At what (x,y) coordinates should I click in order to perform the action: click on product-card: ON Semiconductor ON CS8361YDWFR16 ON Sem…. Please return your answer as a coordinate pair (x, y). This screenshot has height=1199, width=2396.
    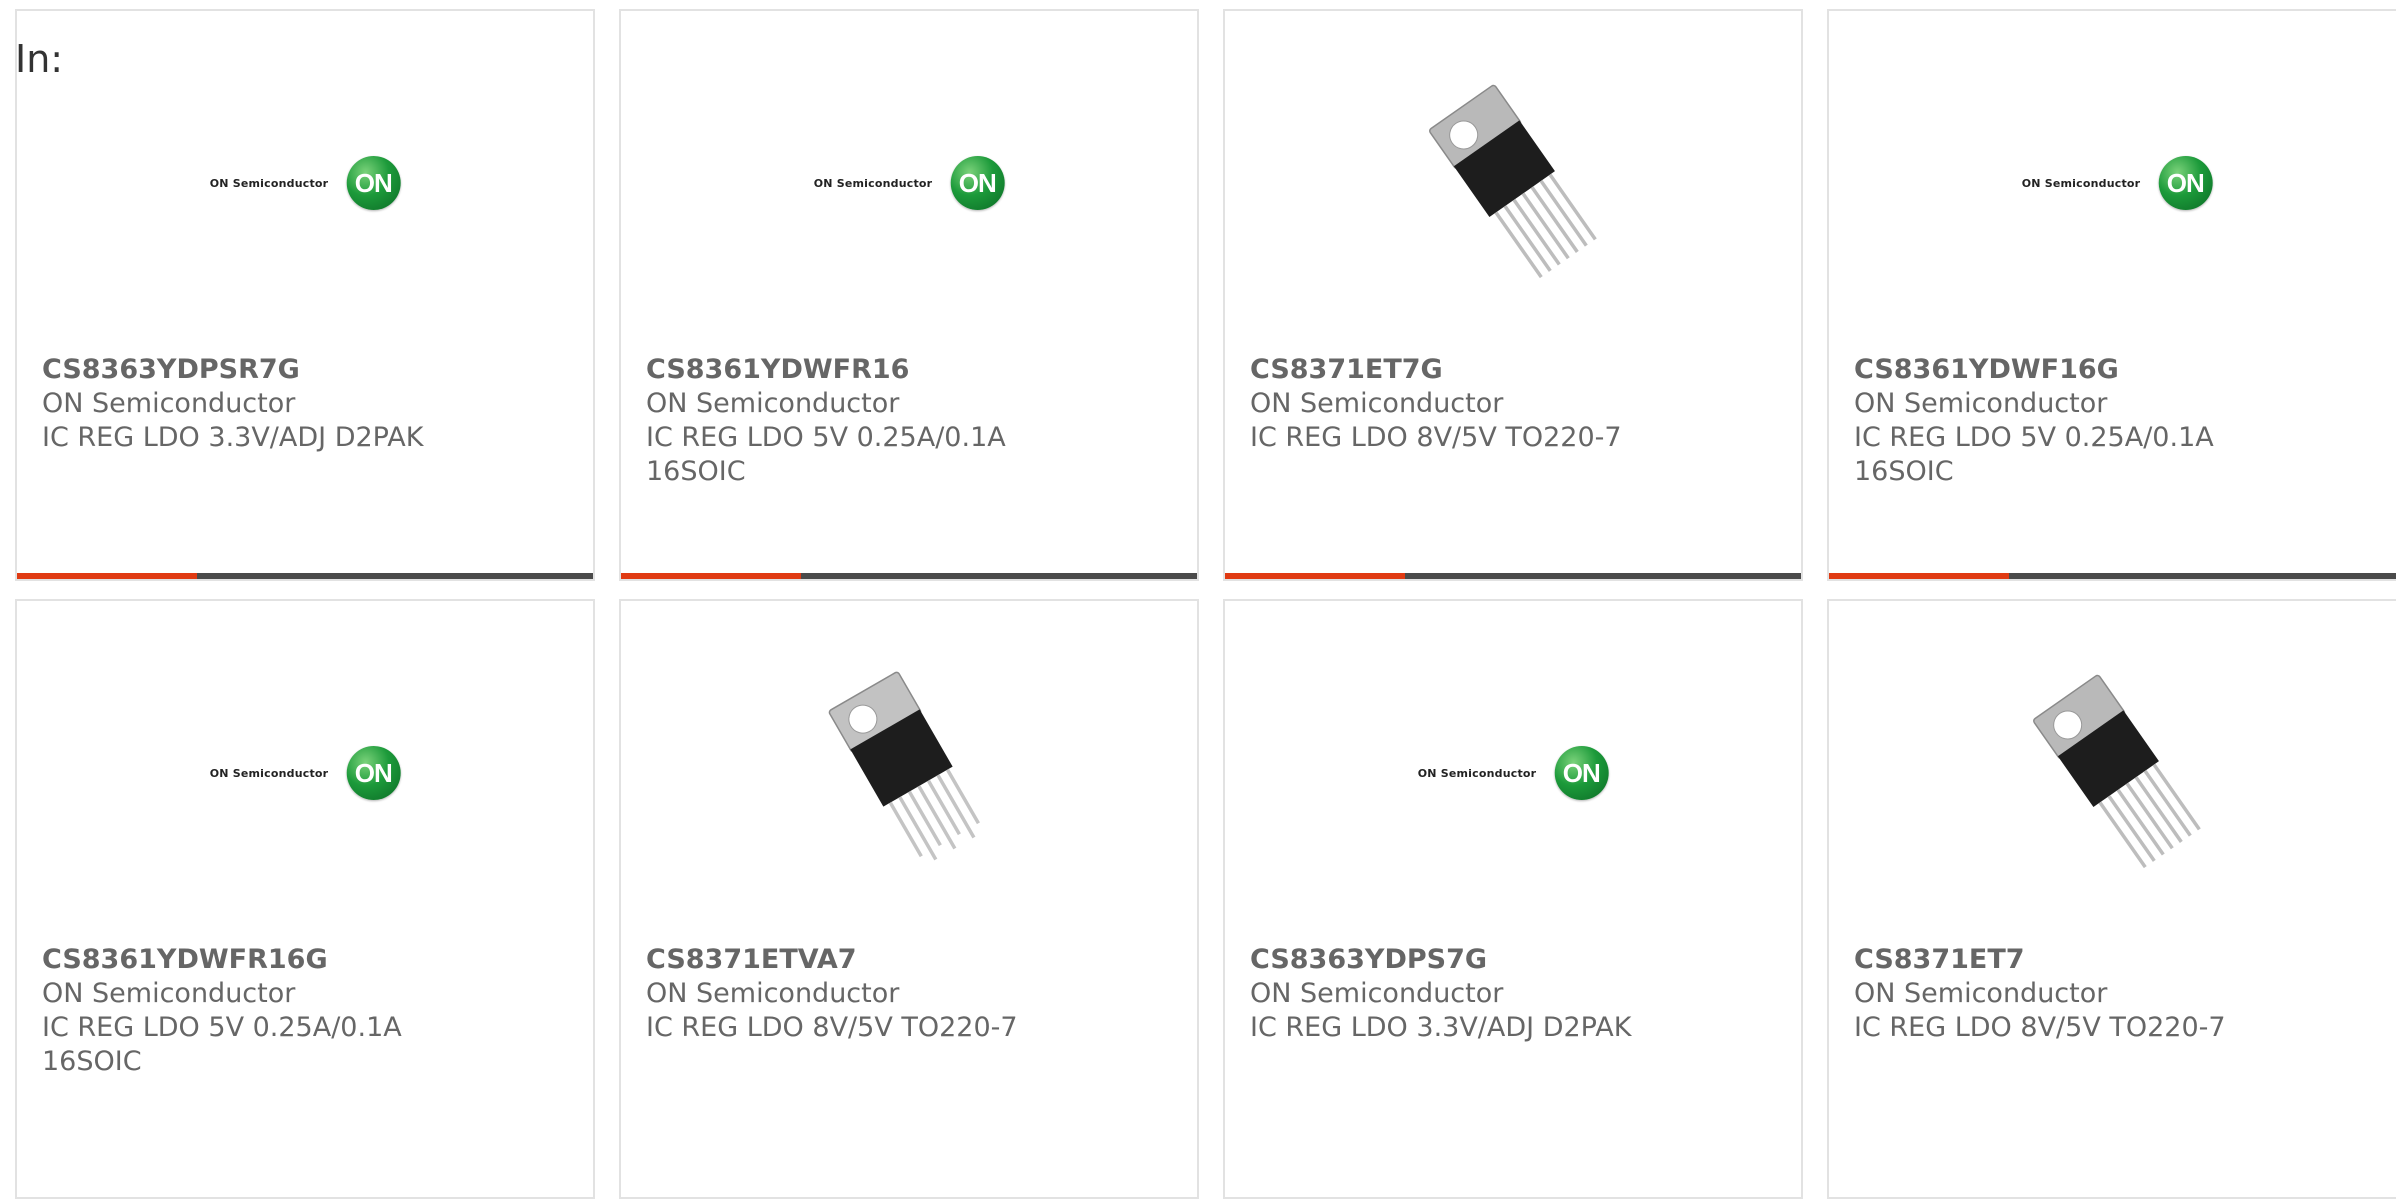
    Looking at the image, I should click on (909, 295).